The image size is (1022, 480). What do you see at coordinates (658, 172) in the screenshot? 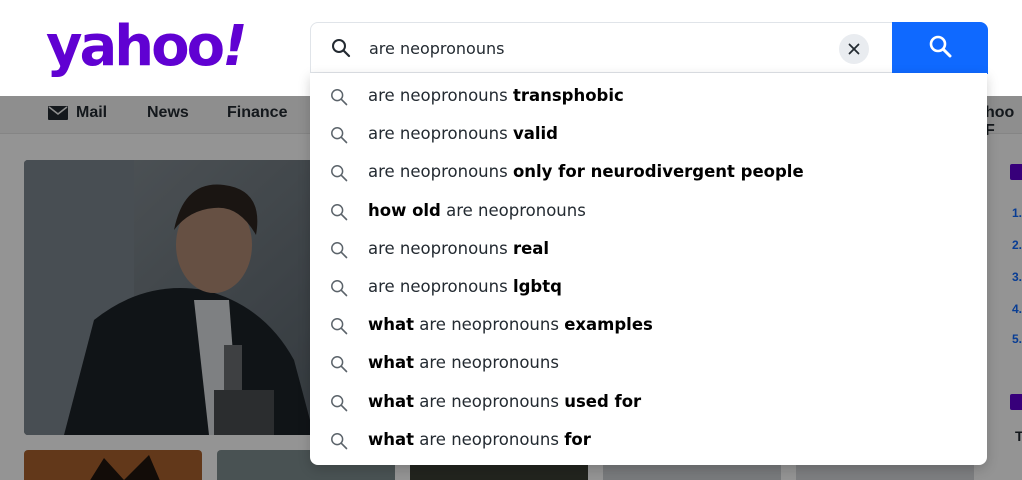
I see `suggestion-bold-suffix: only for neurodivergent people` at bounding box center [658, 172].